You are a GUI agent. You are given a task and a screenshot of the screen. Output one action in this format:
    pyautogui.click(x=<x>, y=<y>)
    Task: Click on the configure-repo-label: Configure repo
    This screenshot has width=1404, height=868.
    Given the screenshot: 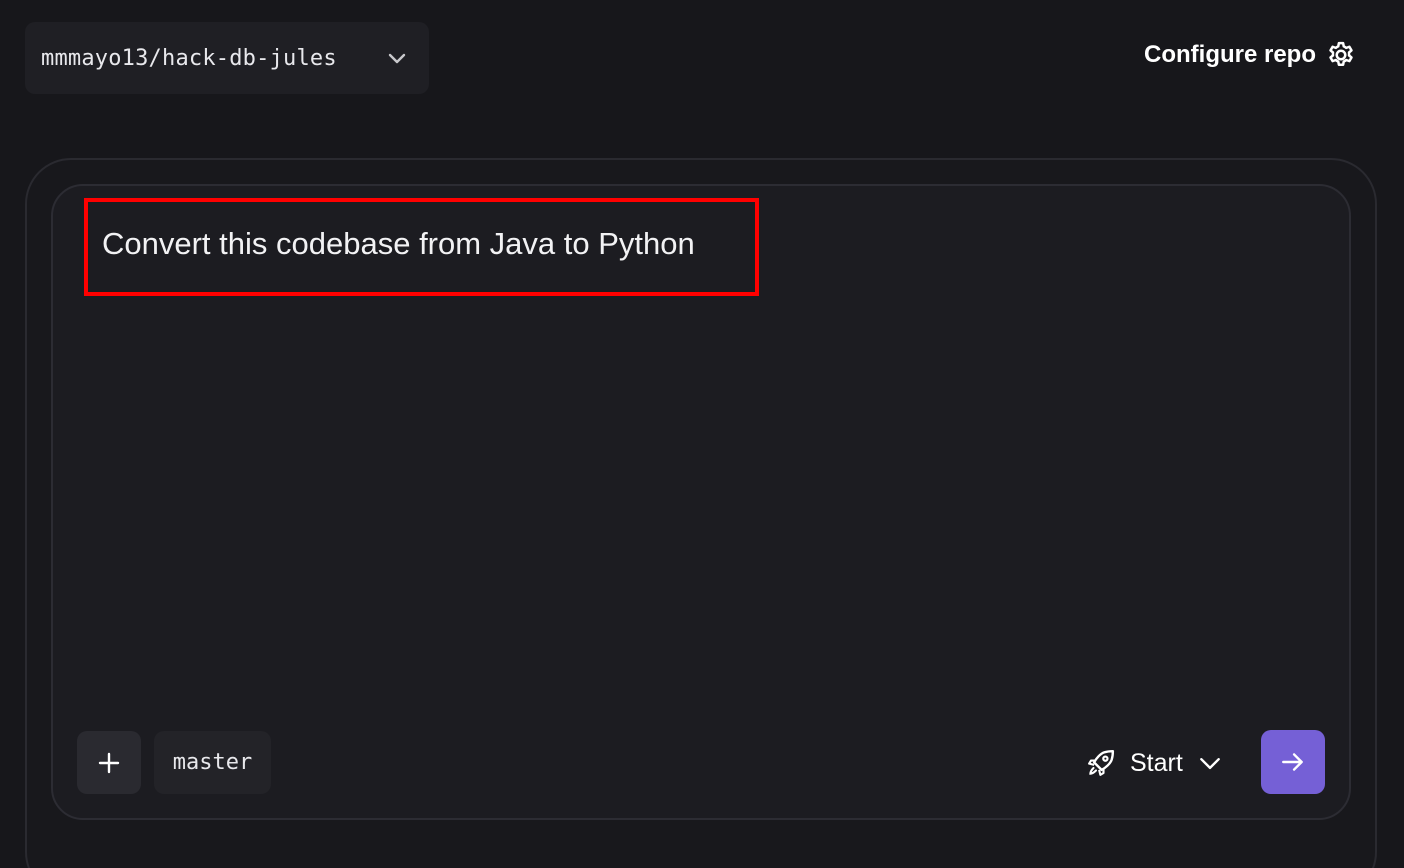 What is the action you would take?
    pyautogui.click(x=1230, y=54)
    